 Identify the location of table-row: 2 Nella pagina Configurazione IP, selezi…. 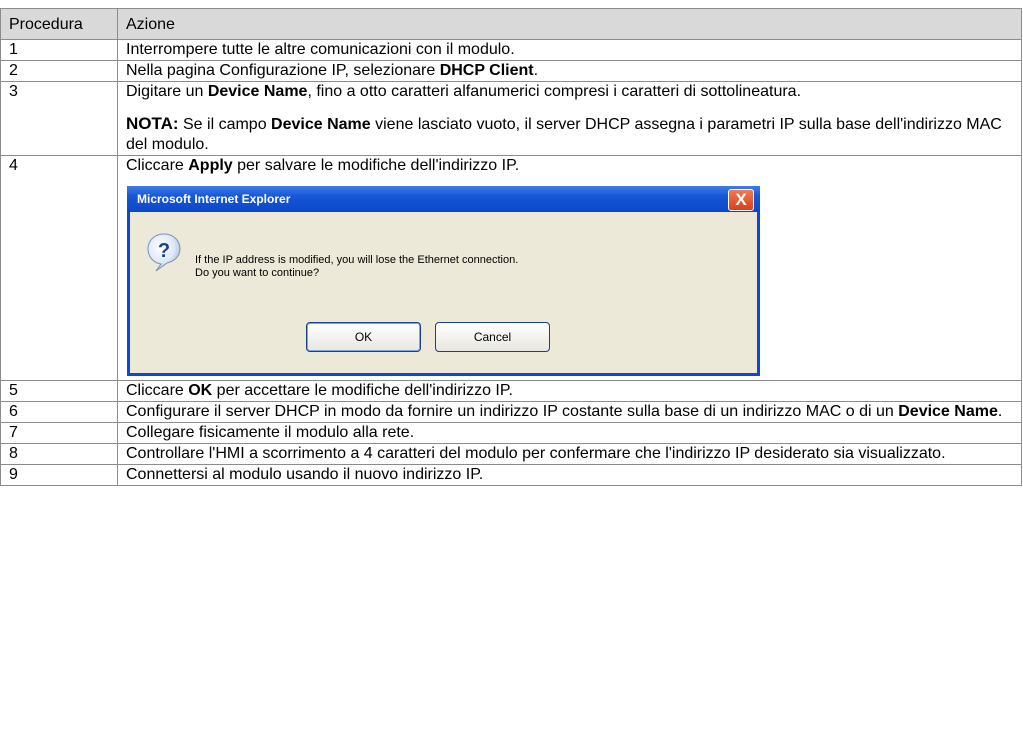
(511, 71).